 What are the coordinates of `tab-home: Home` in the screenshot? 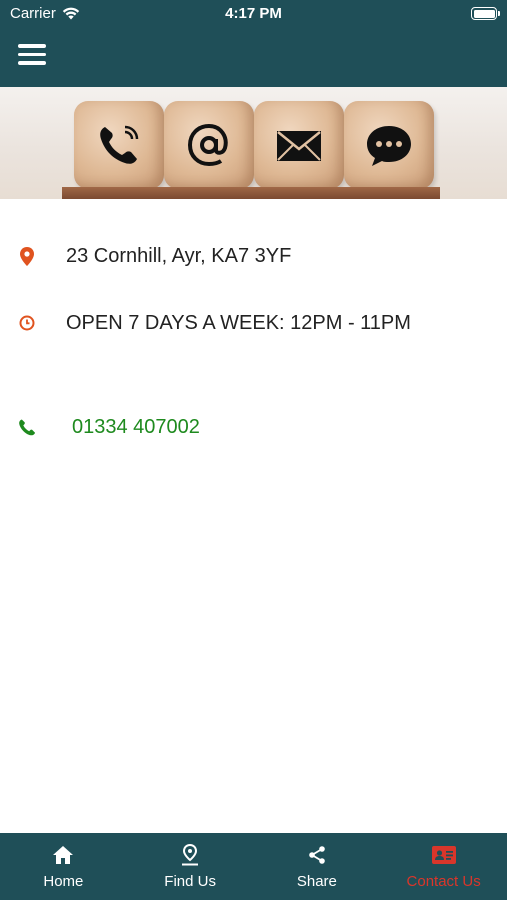 It's located at (63, 866).